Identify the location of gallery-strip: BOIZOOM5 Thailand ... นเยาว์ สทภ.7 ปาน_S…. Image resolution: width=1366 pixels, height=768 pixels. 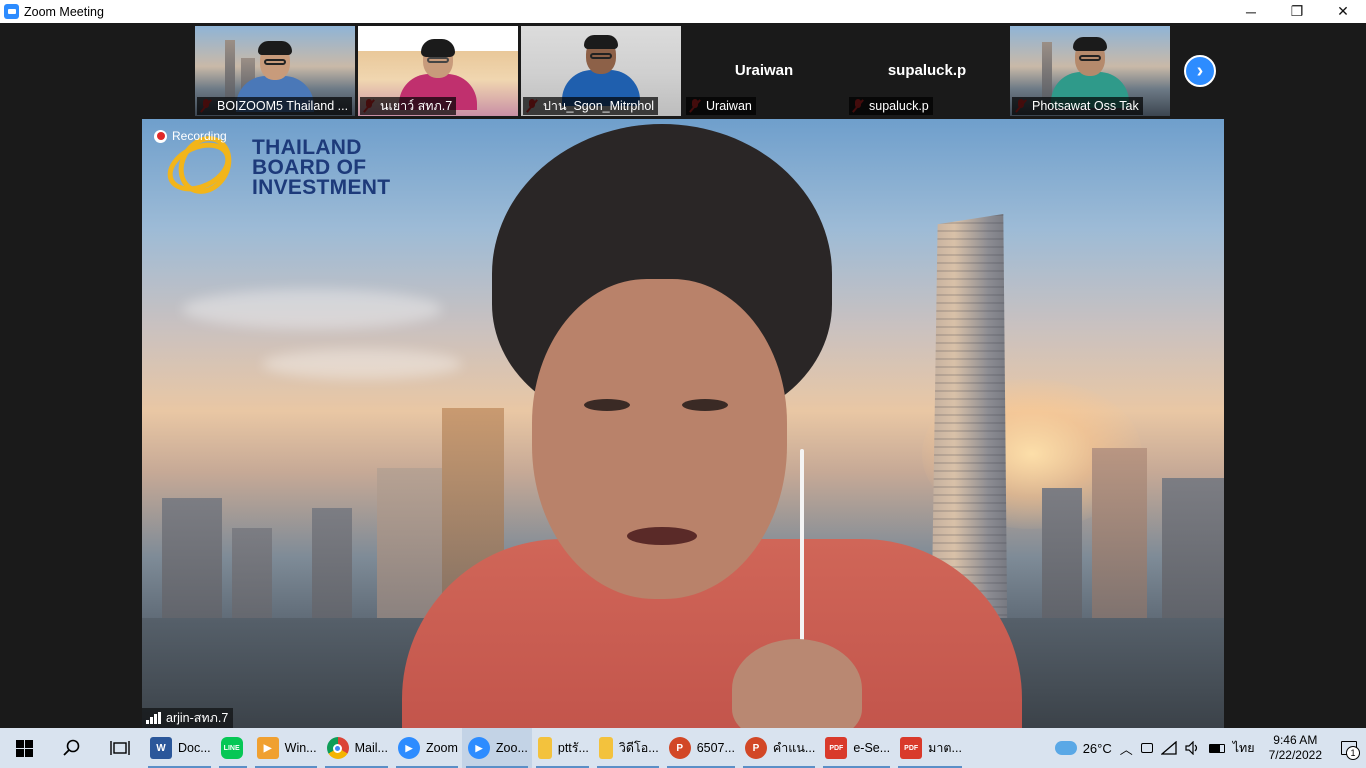
(682, 71).